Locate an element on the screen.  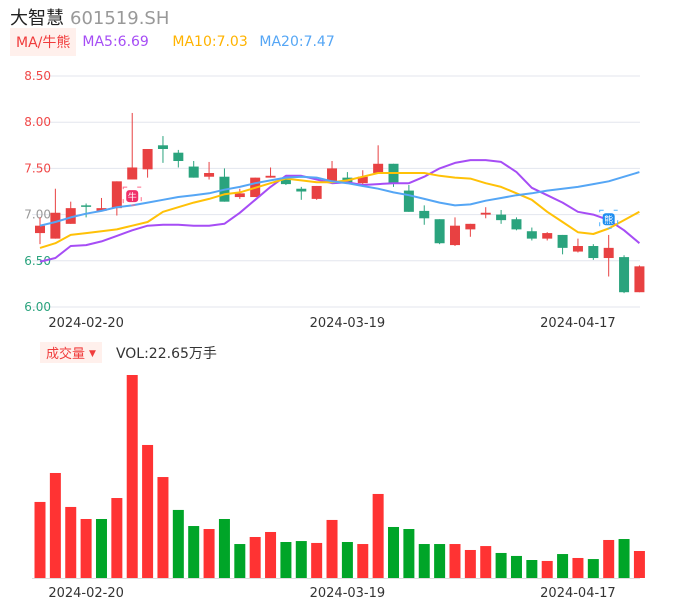
x-tick-label: 2024-02-20 is located at coordinates (86, 323).